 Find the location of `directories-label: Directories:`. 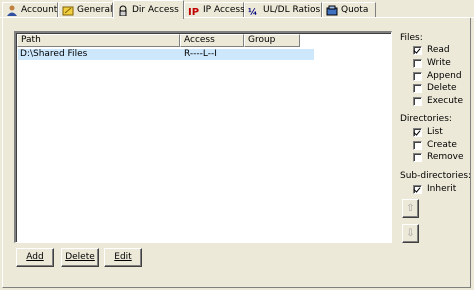

directories-label: Directories: is located at coordinates (426, 119).